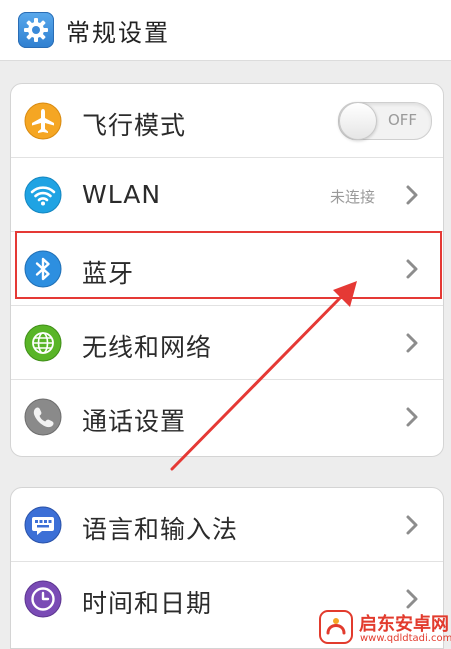  Describe the element at coordinates (134, 421) in the screenshot. I see `settings-row-label: 通话设置` at that location.